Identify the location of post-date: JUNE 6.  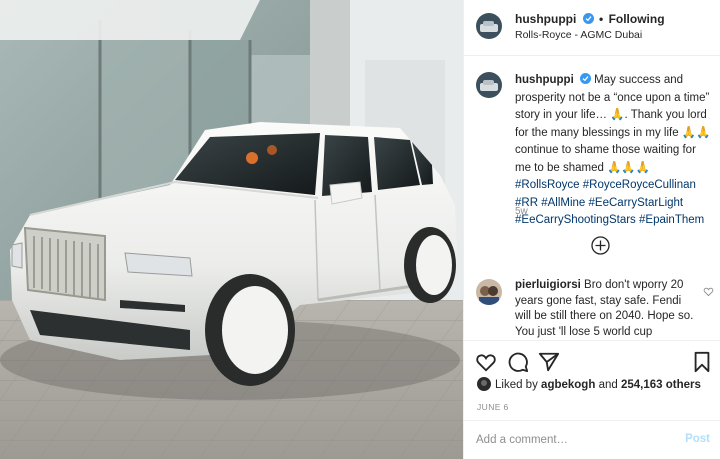
(493, 407).